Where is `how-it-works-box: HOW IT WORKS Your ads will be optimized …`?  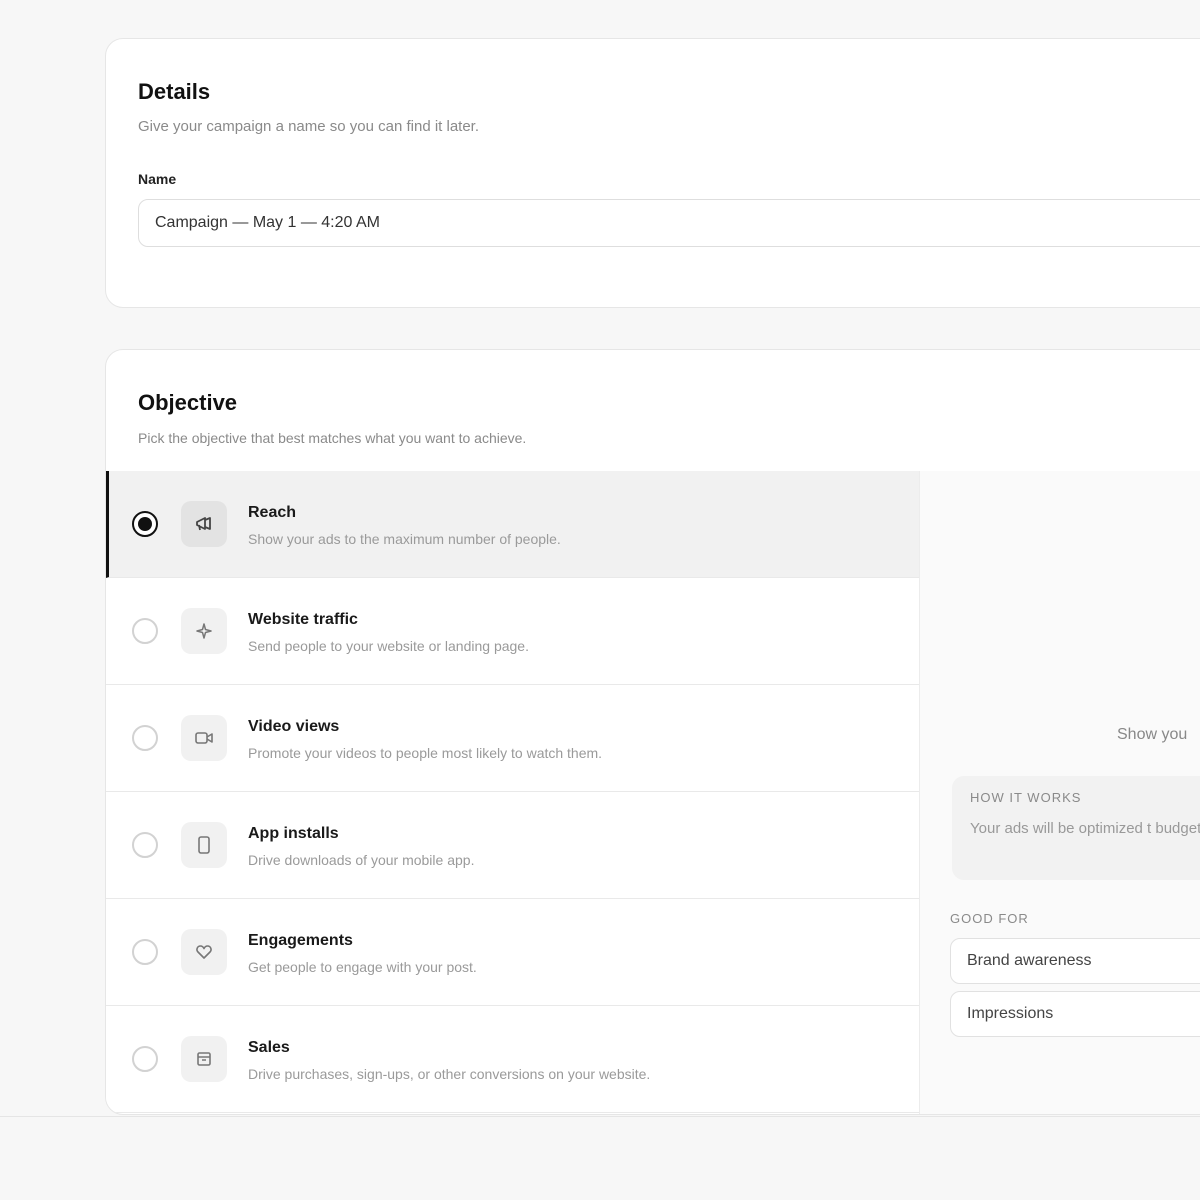
how-it-works-box: HOW IT WORKS Your ads will be optimized … is located at coordinates (1076, 828).